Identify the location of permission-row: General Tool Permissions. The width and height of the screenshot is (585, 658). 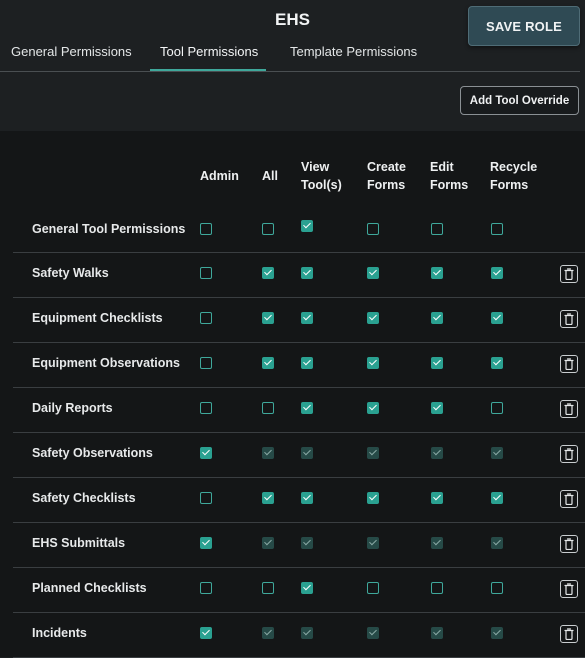
(299, 230).